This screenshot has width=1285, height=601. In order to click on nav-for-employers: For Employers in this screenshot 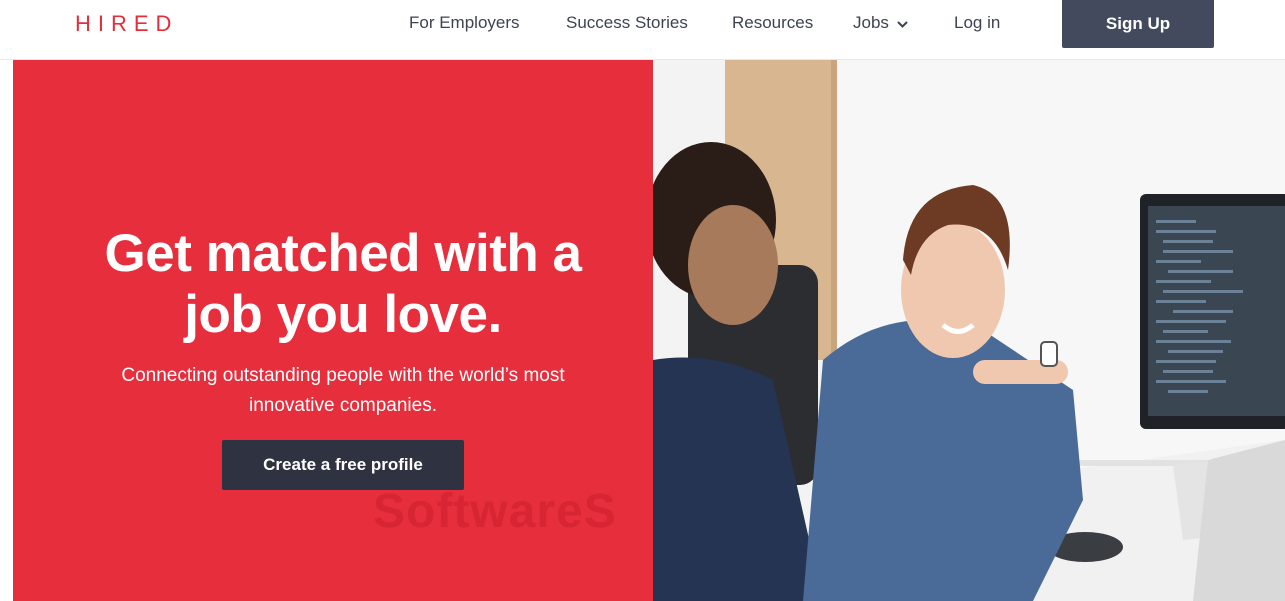, I will do `click(464, 23)`.